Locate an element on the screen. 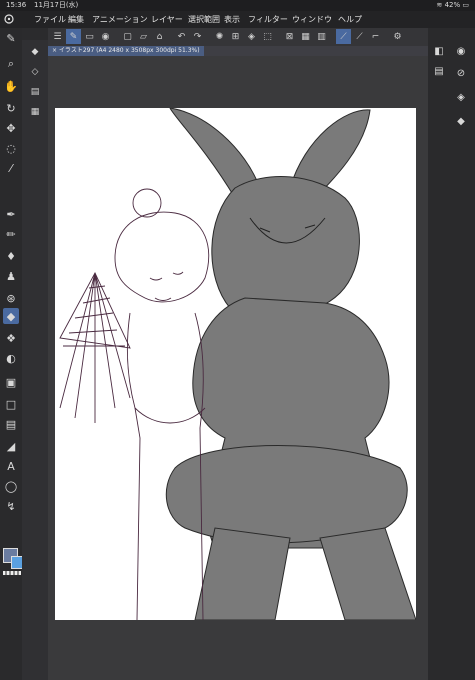 The image size is (475, 680). battery-percent: 42% is located at coordinates (452, 5).